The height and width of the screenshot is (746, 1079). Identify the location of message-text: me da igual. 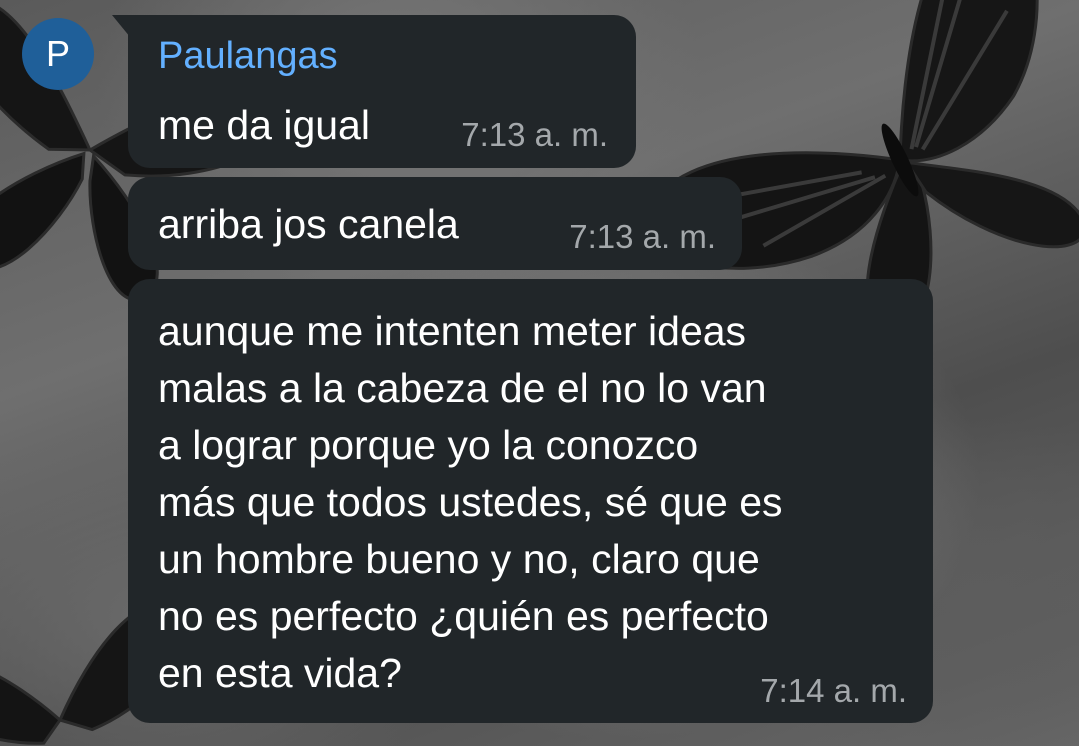
(264, 125).